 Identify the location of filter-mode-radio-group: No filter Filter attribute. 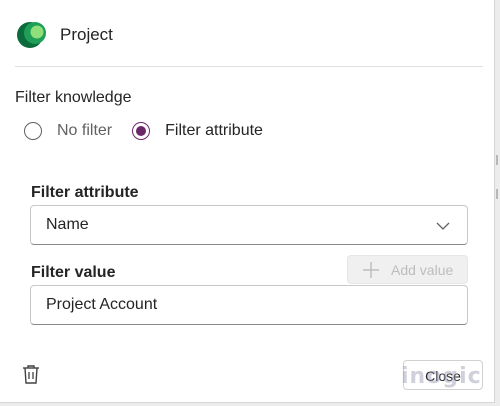
(153, 131).